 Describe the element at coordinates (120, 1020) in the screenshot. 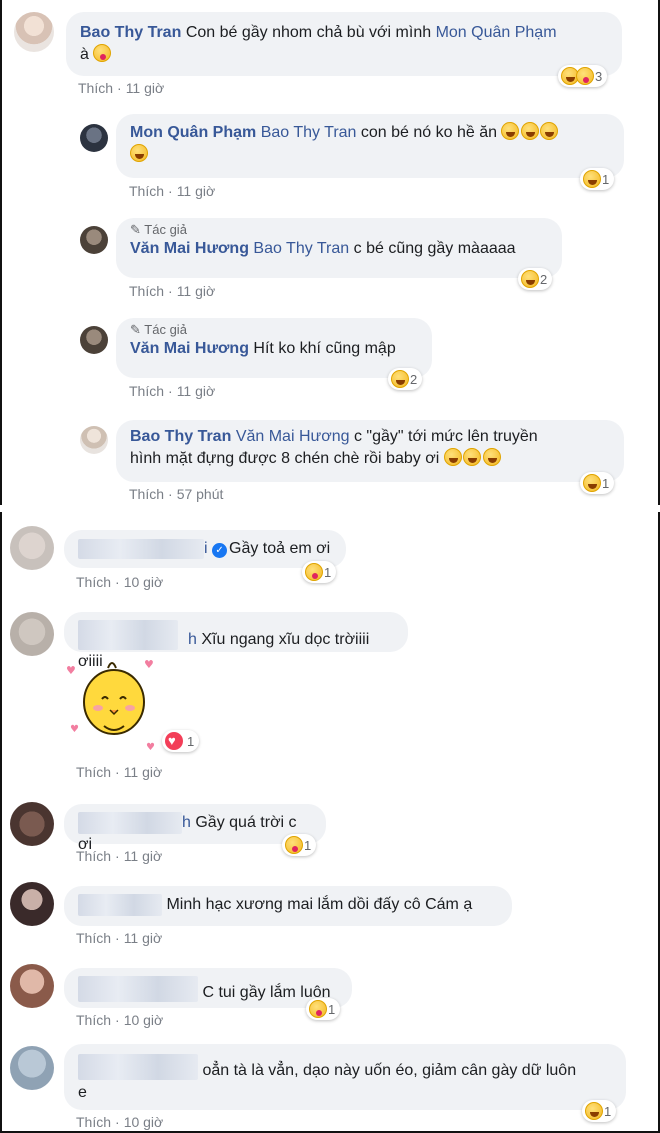

I see `comment-actions: Thích · 10 giờ` at that location.